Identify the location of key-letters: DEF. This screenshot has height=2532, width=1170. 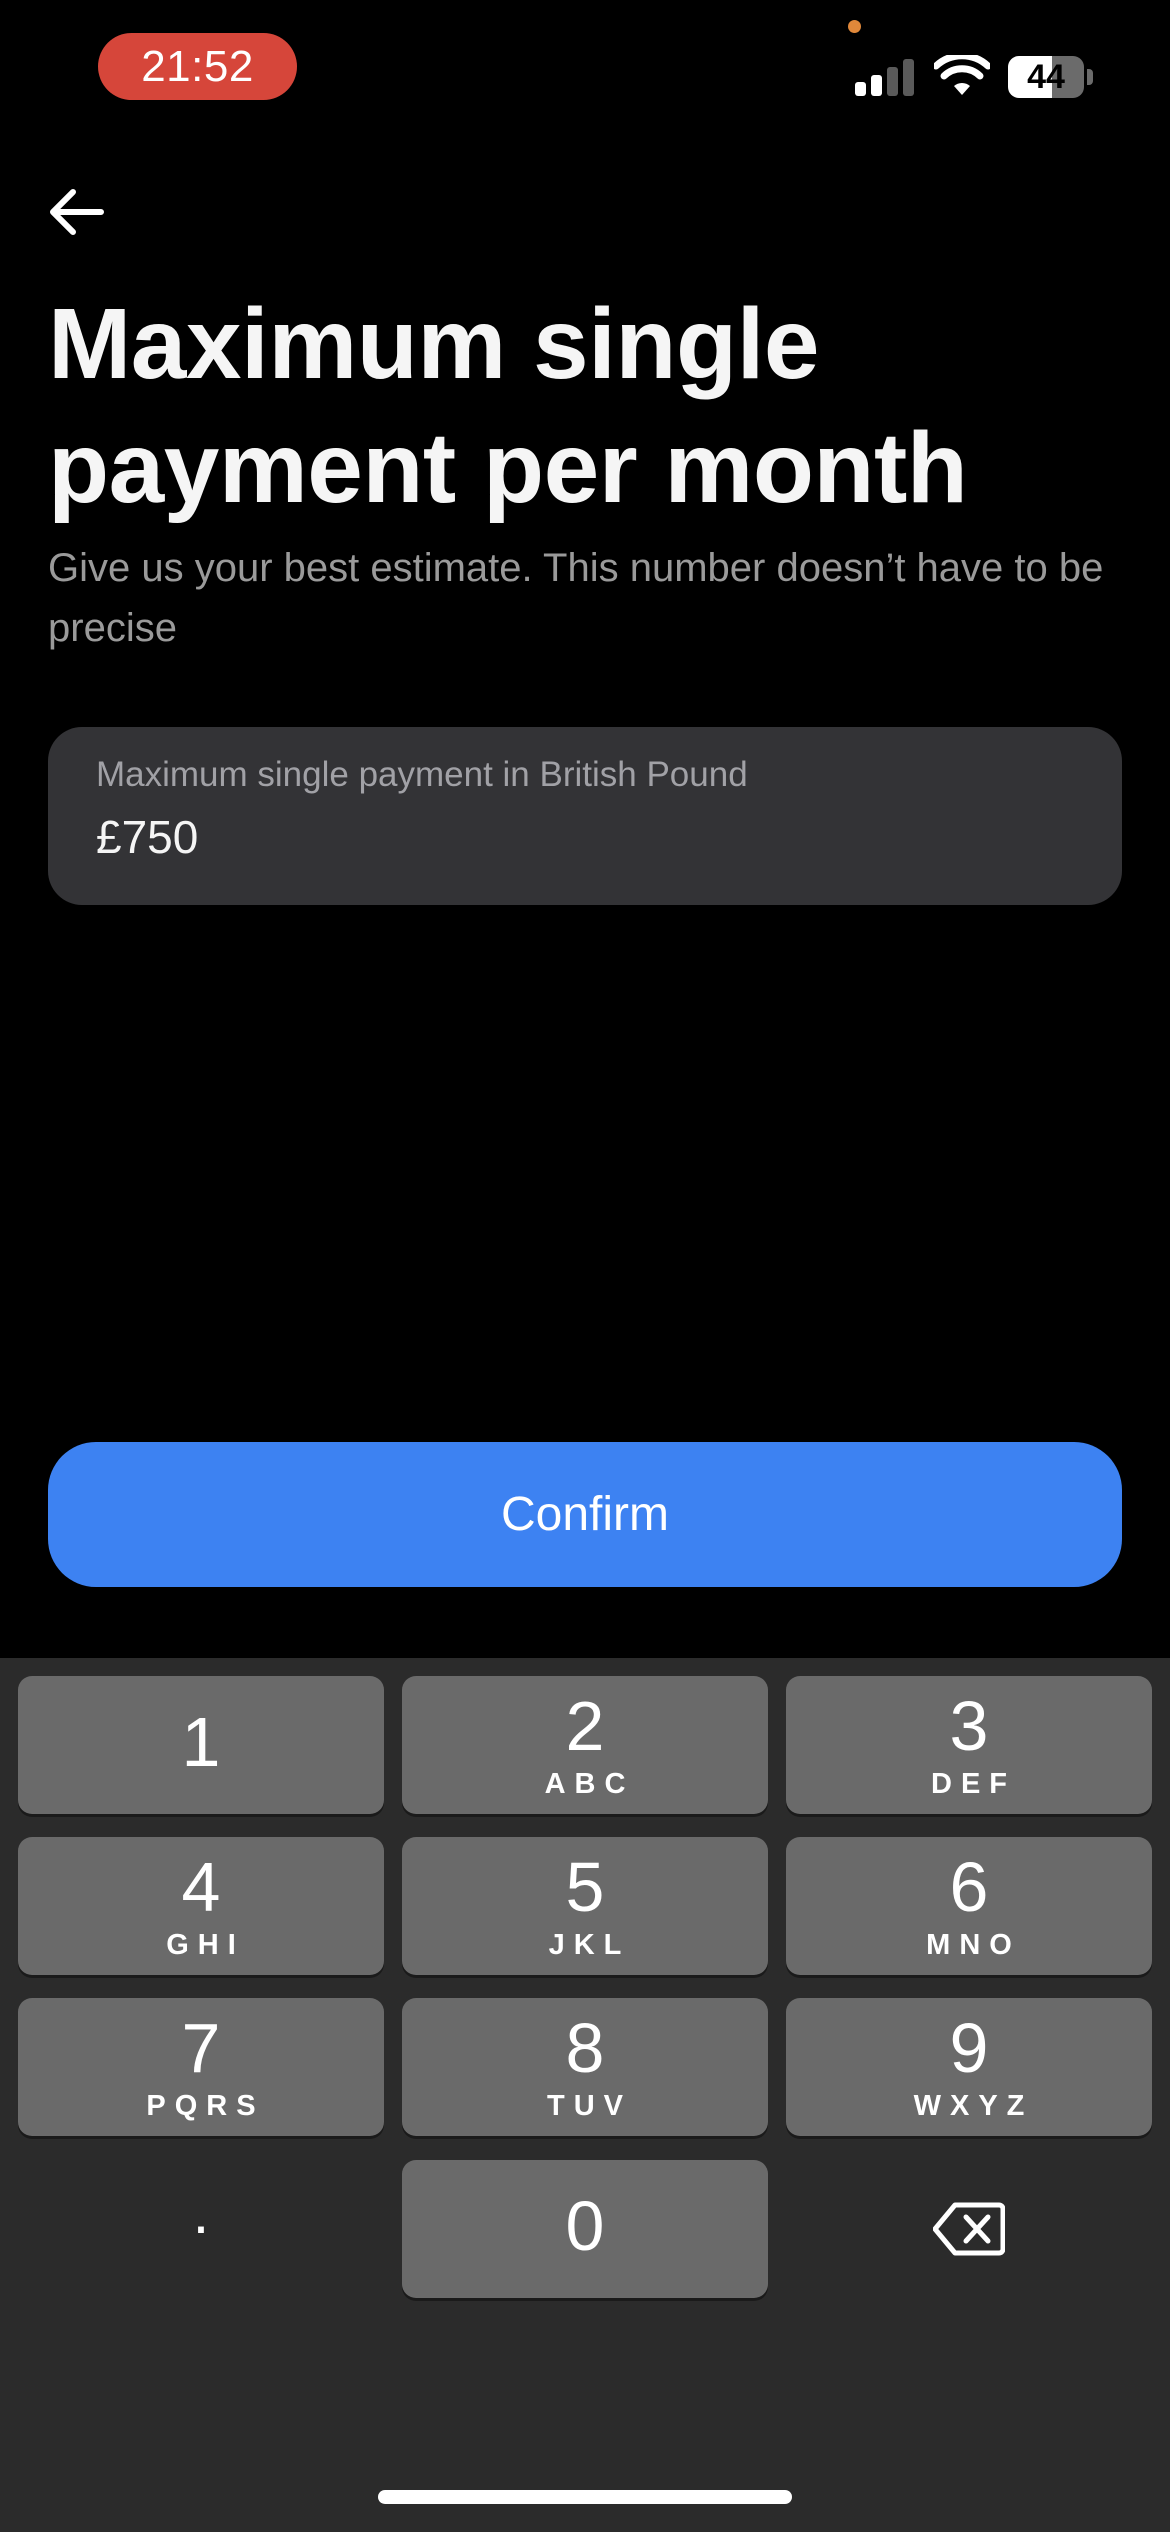
(973, 1784).